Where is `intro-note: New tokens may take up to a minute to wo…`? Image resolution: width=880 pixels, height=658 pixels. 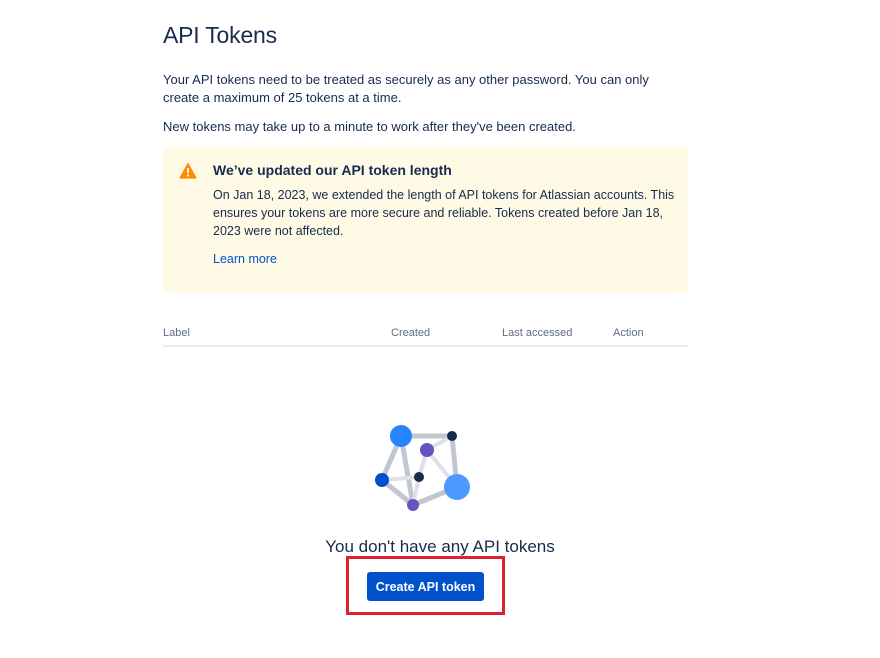
intro-note: New tokens may take up to a minute to wo… is located at coordinates (369, 126).